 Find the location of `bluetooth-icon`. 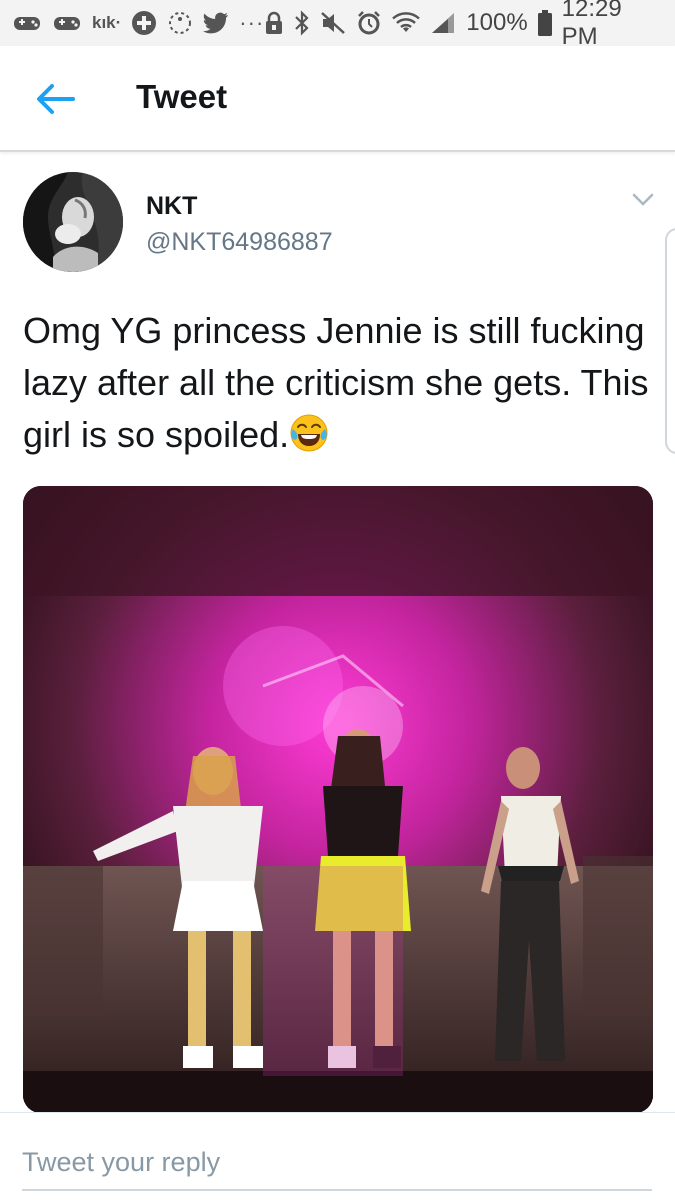

bluetooth-icon is located at coordinates (302, 23).